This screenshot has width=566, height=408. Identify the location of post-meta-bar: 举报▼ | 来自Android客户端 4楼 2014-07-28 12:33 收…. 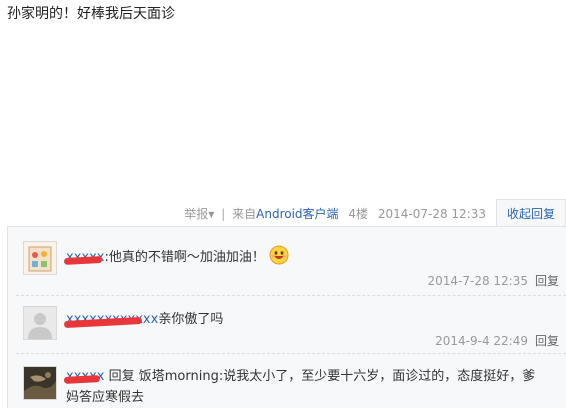
(283, 213).